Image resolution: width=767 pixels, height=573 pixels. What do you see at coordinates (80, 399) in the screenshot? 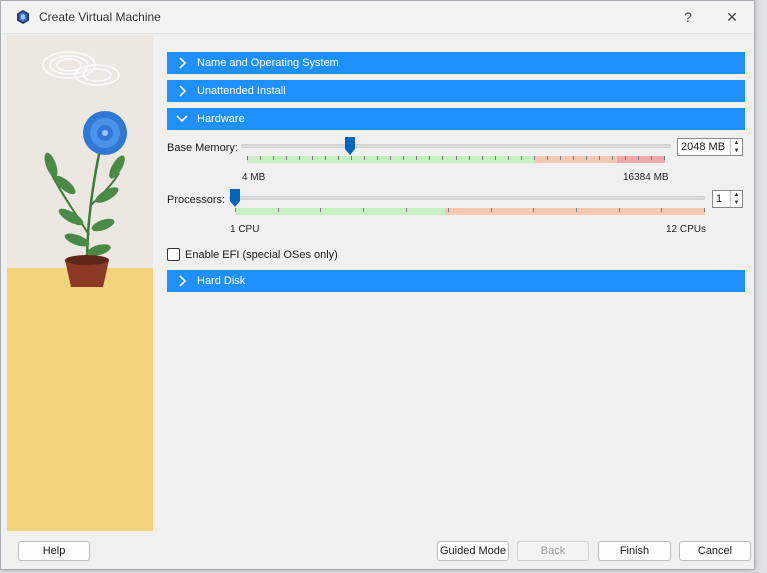
I see `illustration-floor` at bounding box center [80, 399].